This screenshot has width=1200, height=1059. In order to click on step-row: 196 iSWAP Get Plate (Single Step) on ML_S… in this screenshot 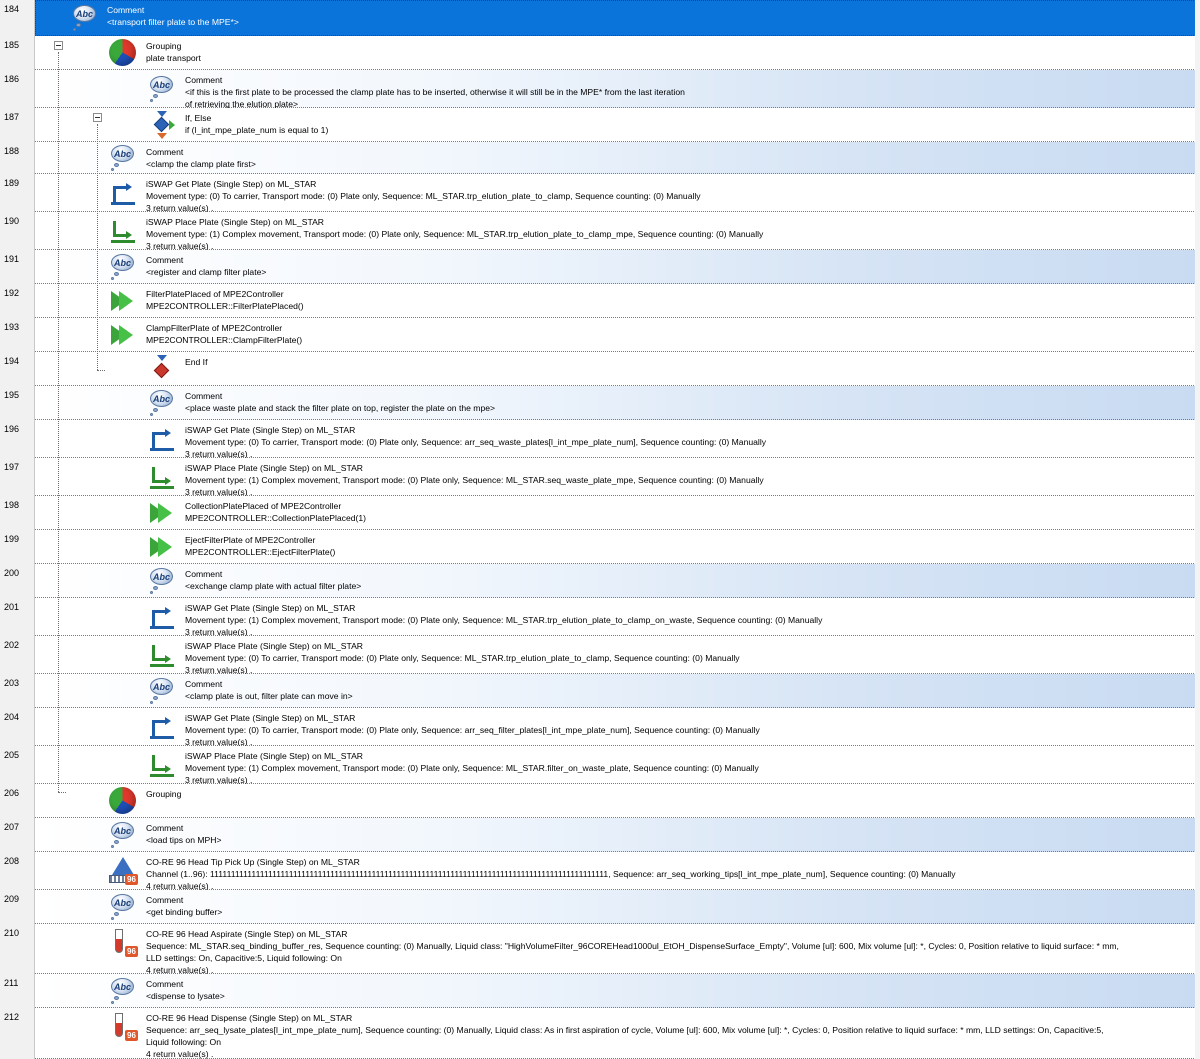, I will do `click(600, 440)`.